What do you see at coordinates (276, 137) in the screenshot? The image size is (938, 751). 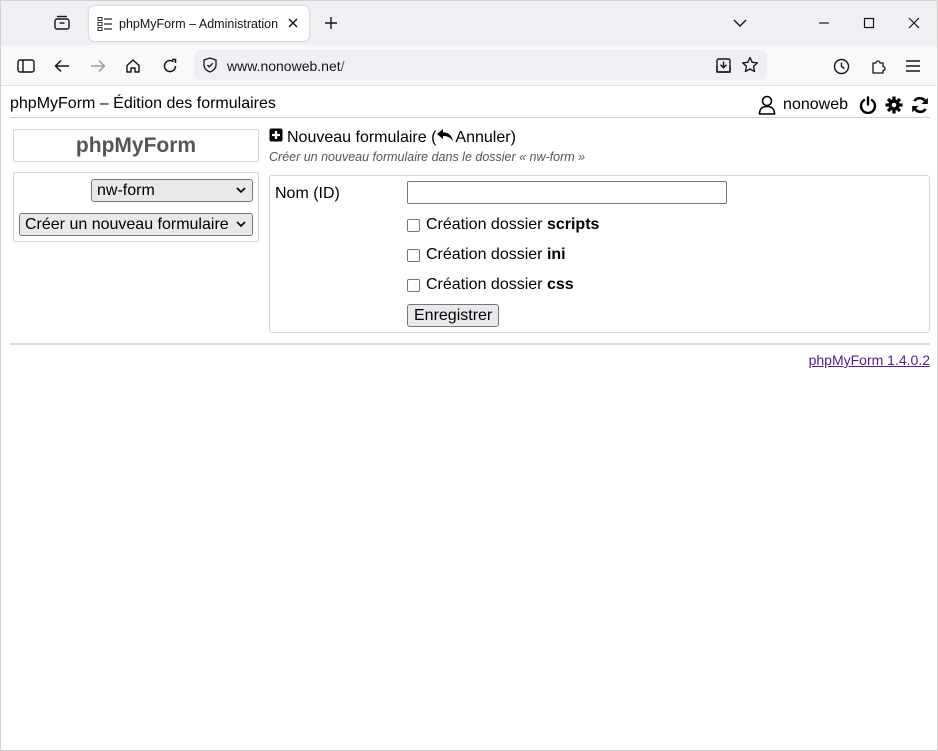 I see `plus-square-icon` at bounding box center [276, 137].